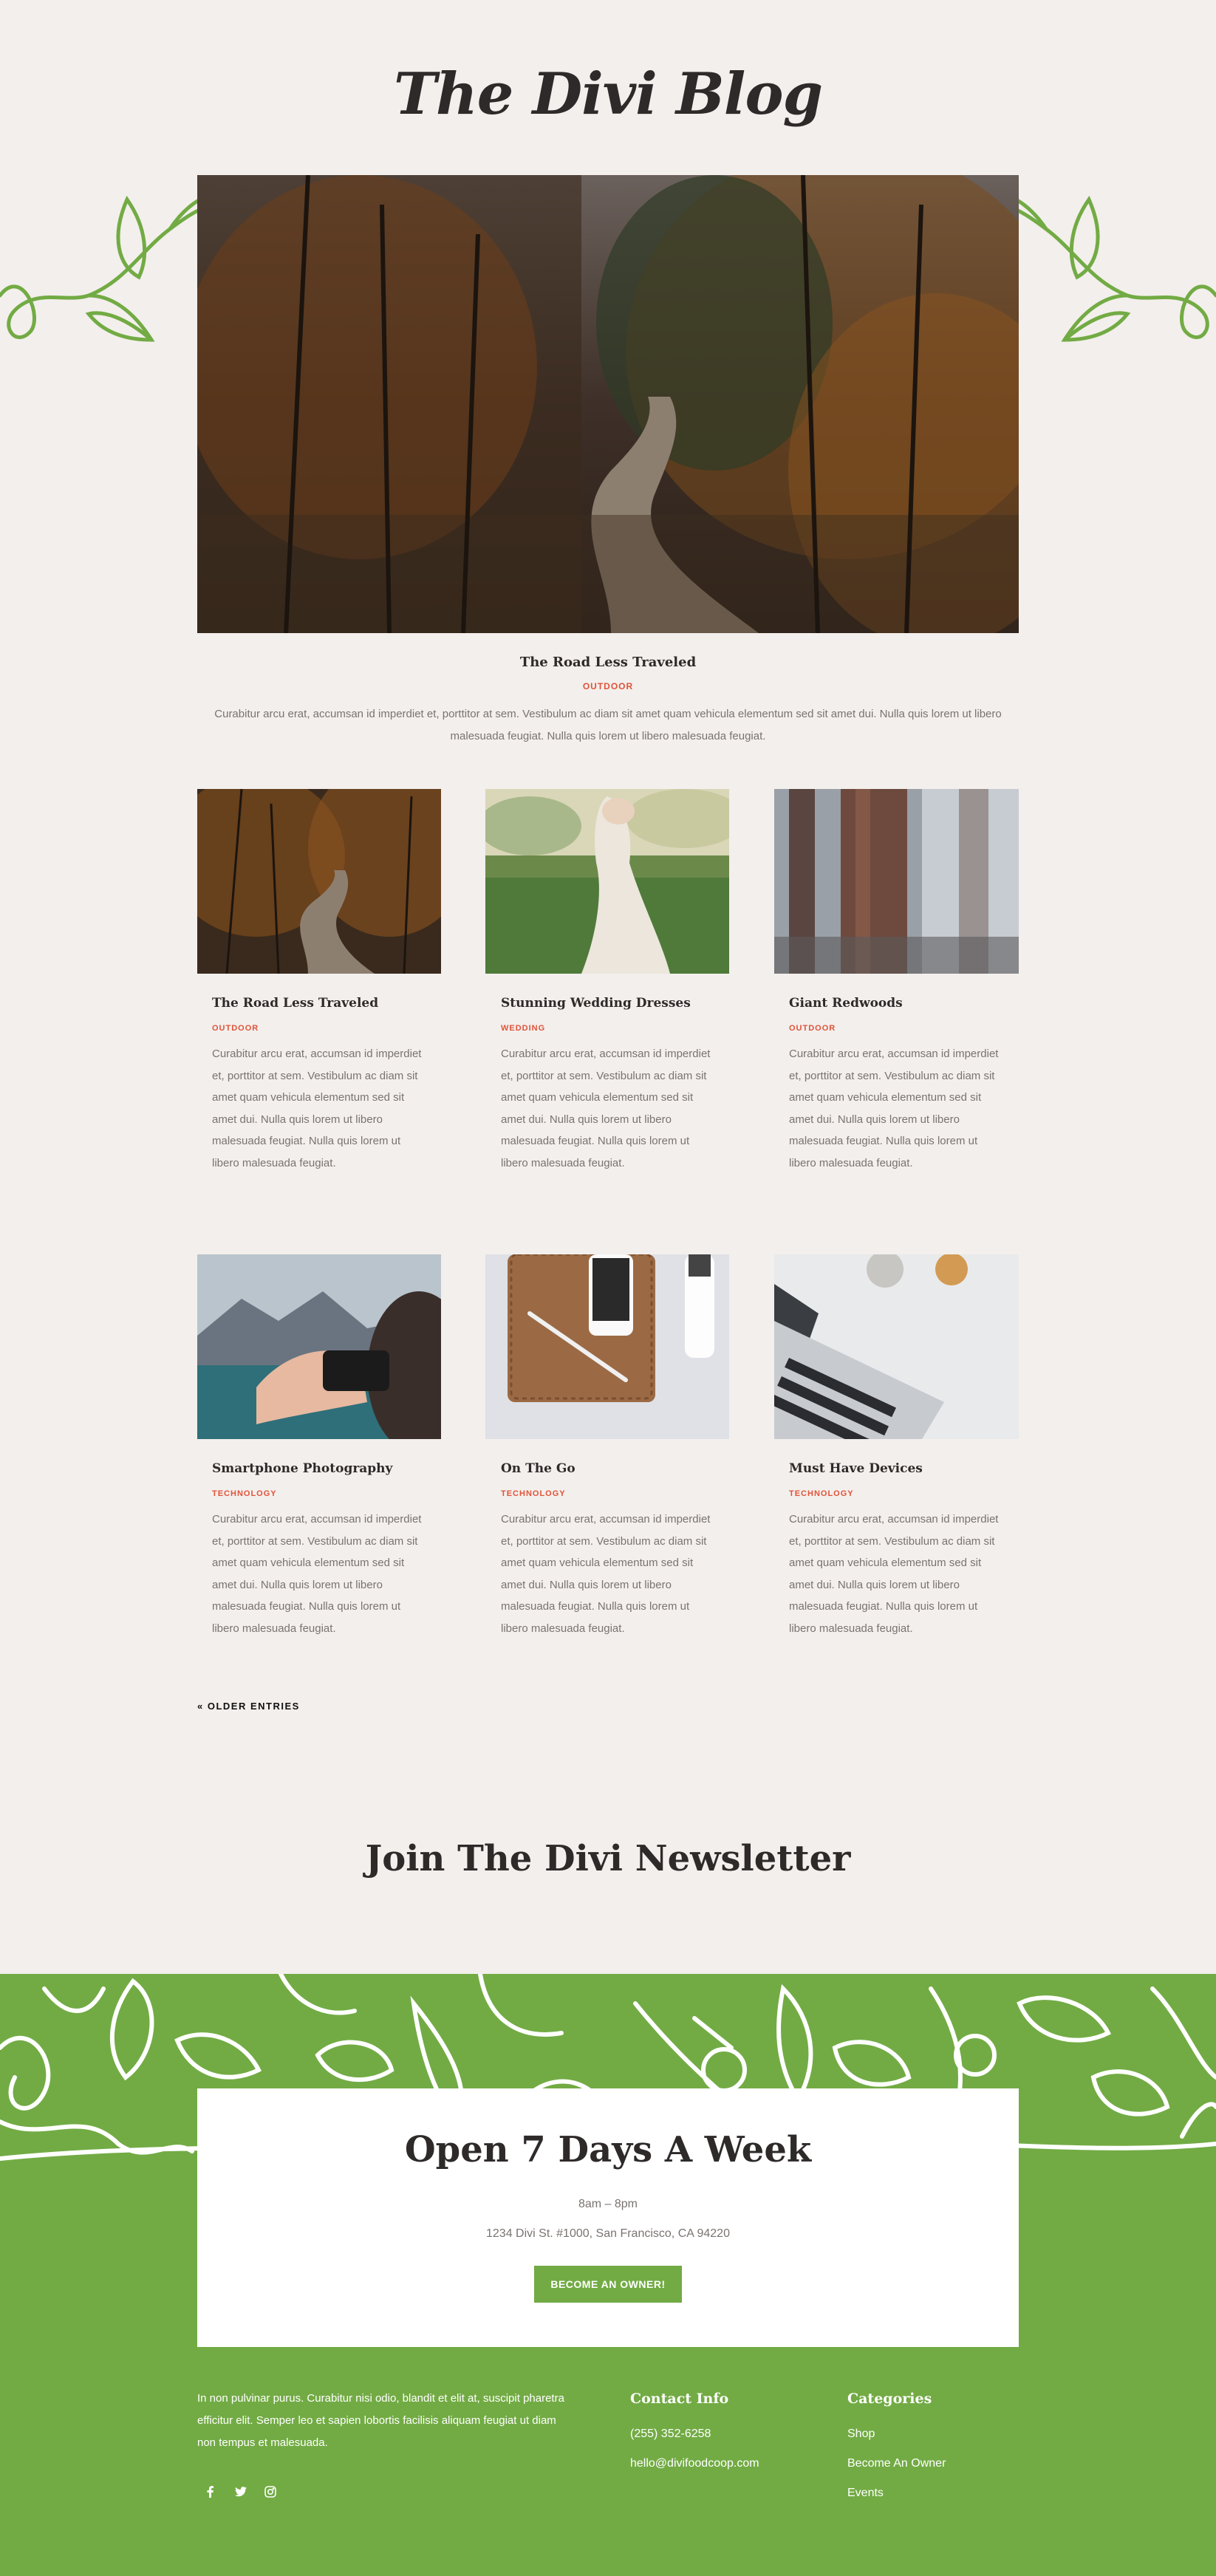 Image resolution: width=1216 pixels, height=2576 pixels. What do you see at coordinates (103, 273) in the screenshot?
I see `vine-left-decoration` at bounding box center [103, 273].